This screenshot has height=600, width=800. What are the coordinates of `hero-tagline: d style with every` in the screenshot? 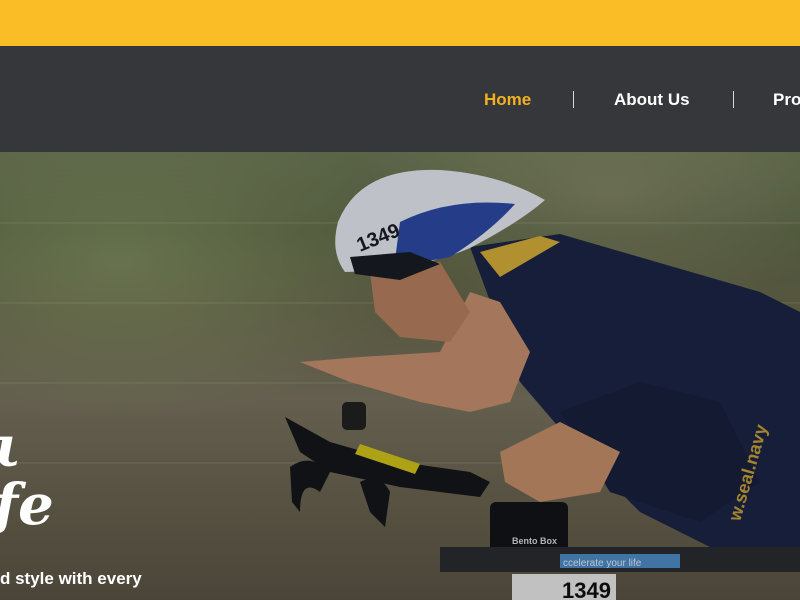 It's located at (71, 578).